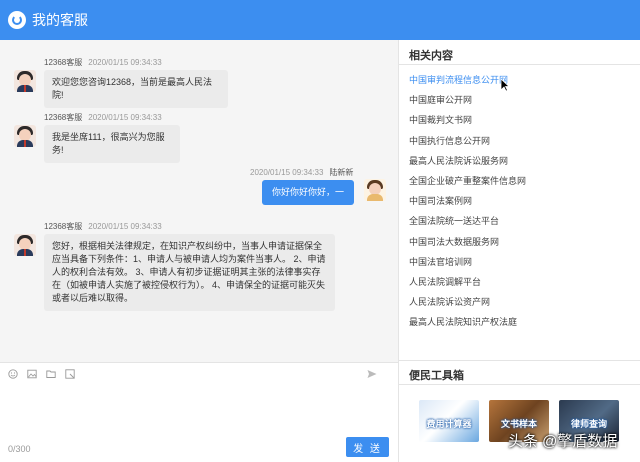  What do you see at coordinates (112, 144) in the screenshot?
I see `message-bubble: 我是坐席111，很高兴为您服务!` at bounding box center [112, 144].